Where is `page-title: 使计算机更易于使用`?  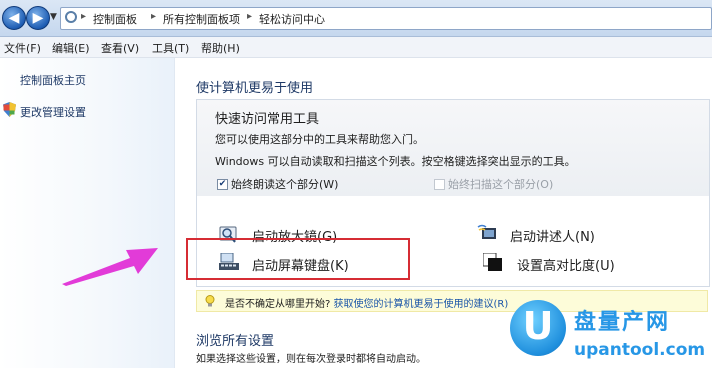
page-title: 使计算机更易于使用 is located at coordinates (255, 88).